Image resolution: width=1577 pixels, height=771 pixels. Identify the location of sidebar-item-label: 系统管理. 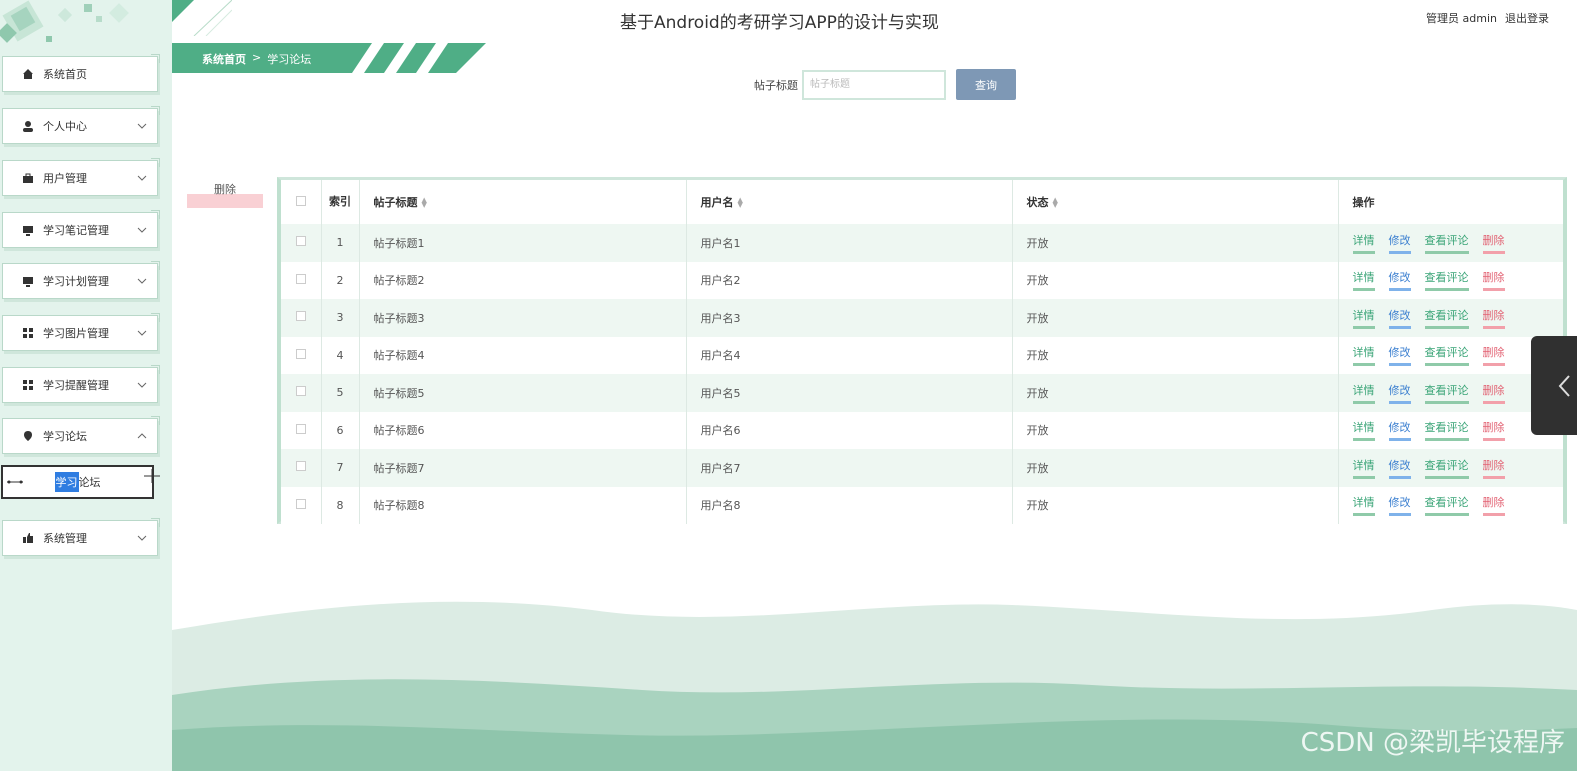
(65, 538).